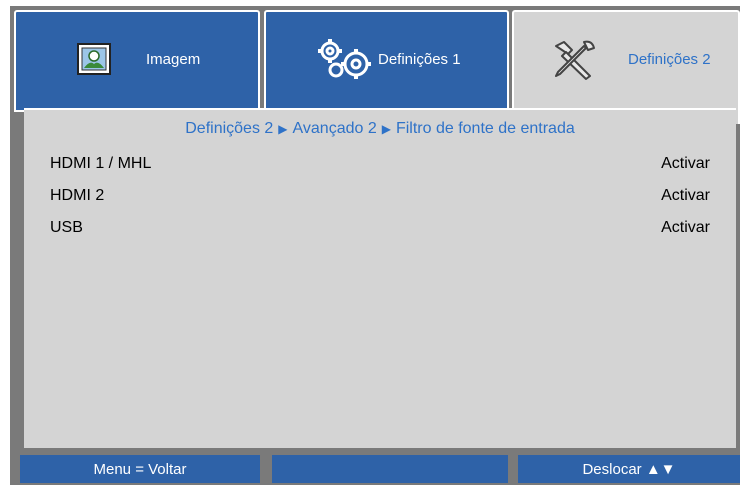  What do you see at coordinates (334, 128) in the screenshot?
I see `breadcrumb-item: Avançado 2` at bounding box center [334, 128].